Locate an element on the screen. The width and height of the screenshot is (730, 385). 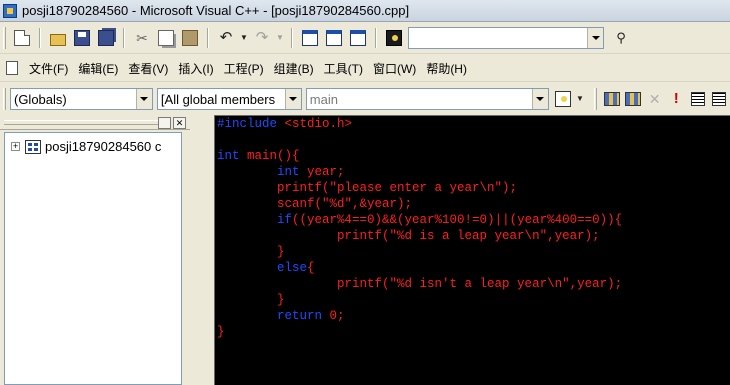
code-line: printf("please enter a year\n"); is located at coordinates (367, 188).